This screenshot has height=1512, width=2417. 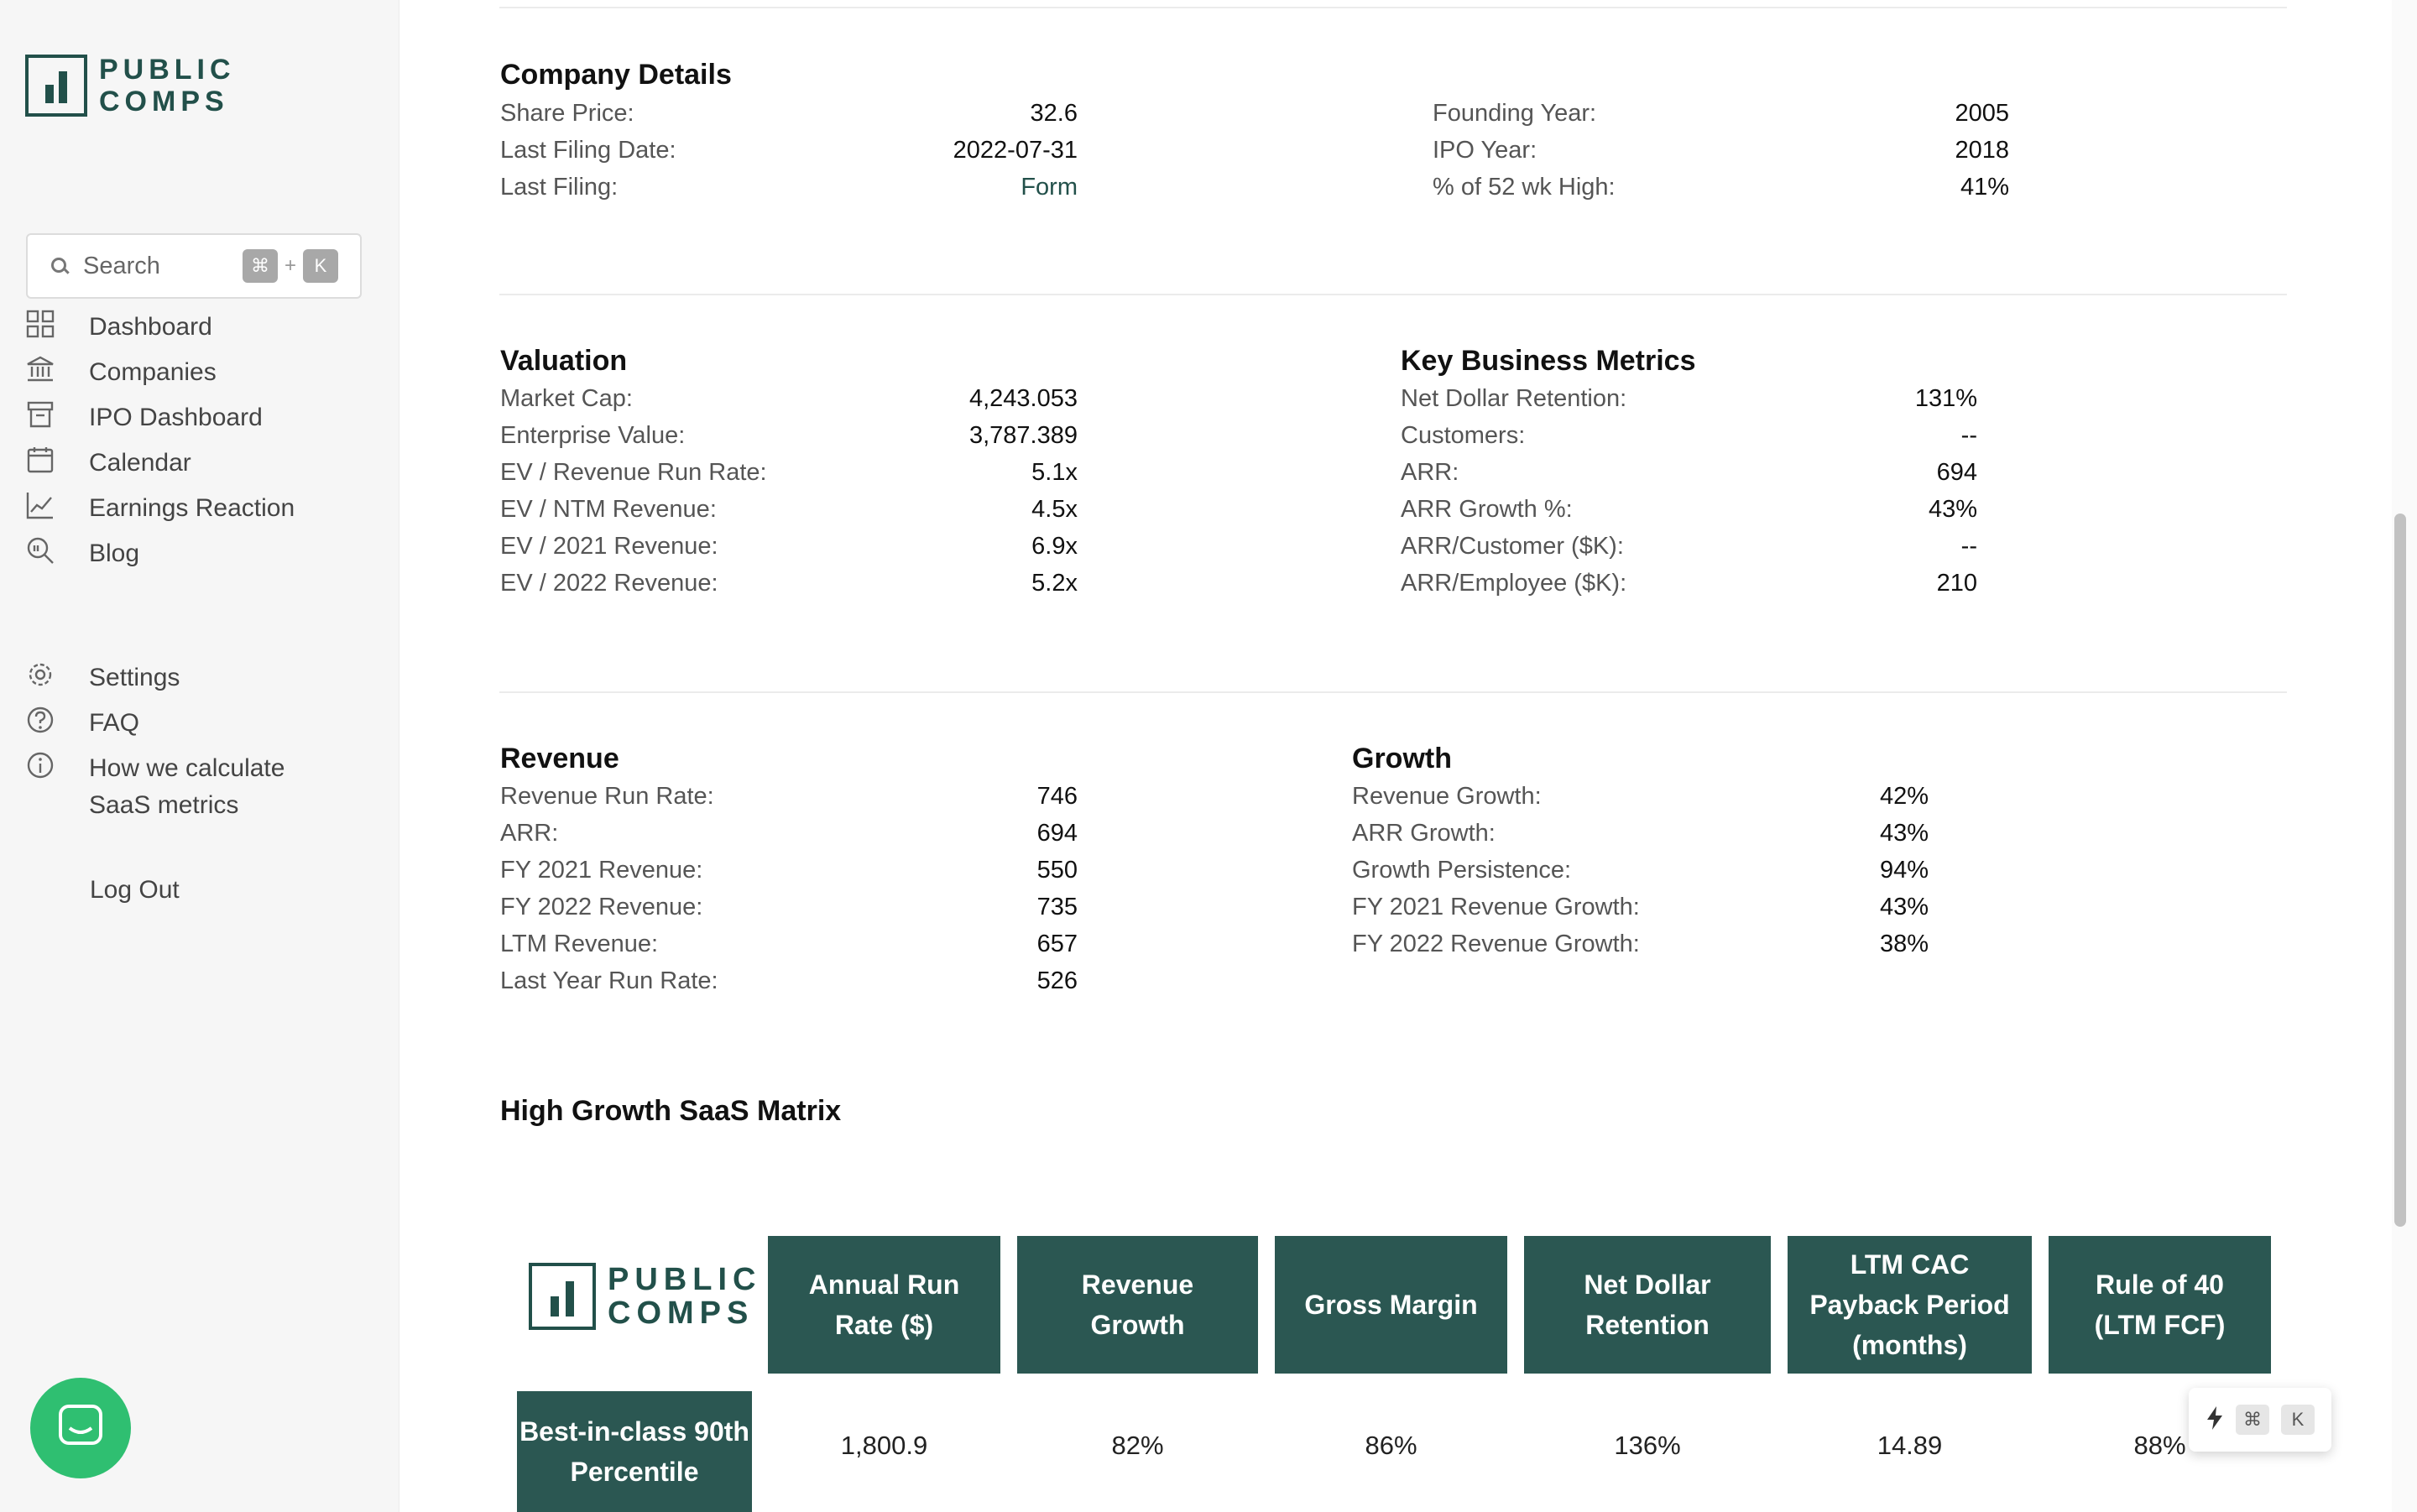 I want to click on matrix-cell: 1,800.9, so click(x=884, y=1445).